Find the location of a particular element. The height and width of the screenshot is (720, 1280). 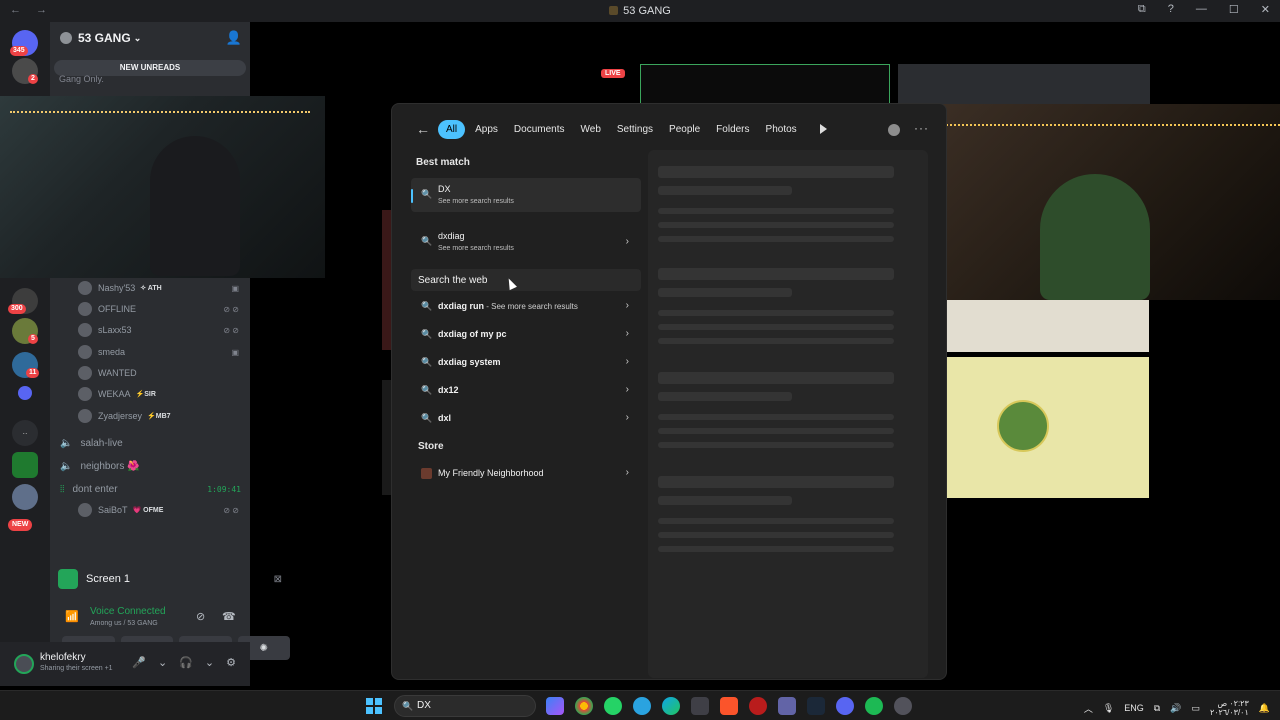

unread-badge: 345 is located at coordinates (19, 51).